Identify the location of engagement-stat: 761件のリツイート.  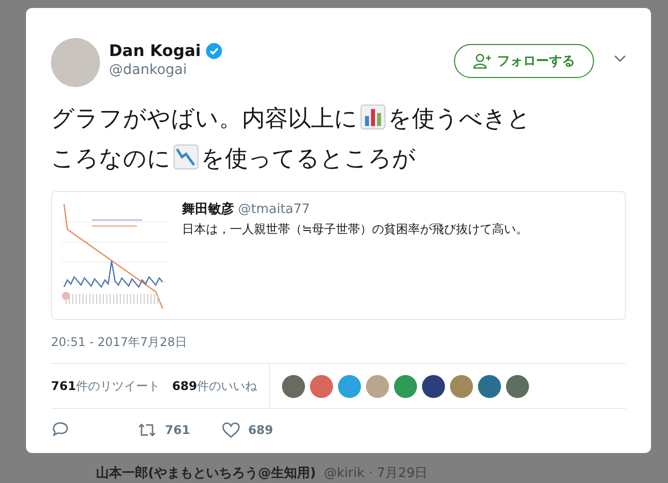
(105, 386).